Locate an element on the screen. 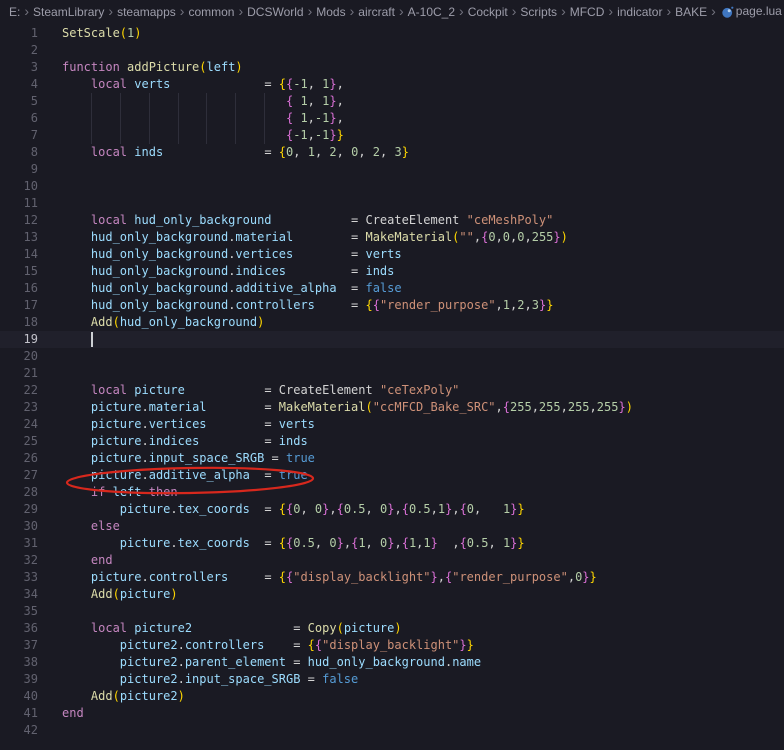  breadcrumb-item: E: is located at coordinates (14, 12).